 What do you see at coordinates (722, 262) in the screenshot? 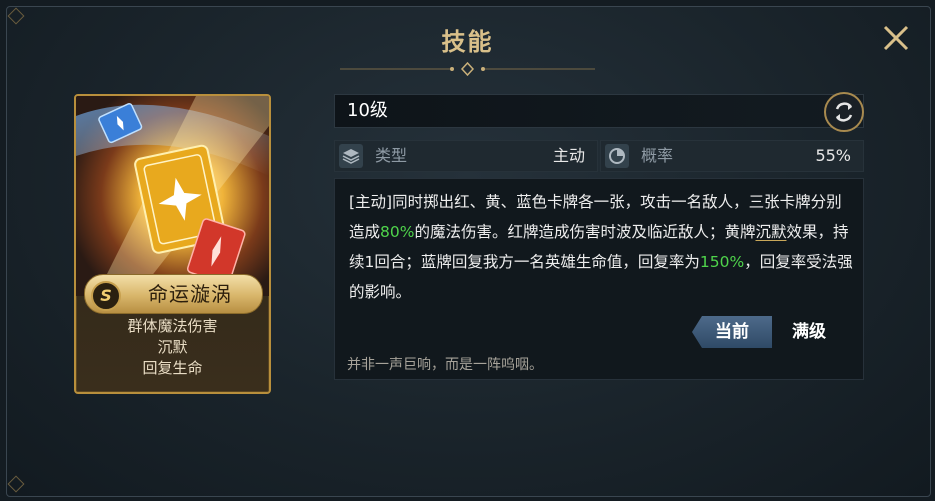
I see `description-highlight: 150%` at bounding box center [722, 262].